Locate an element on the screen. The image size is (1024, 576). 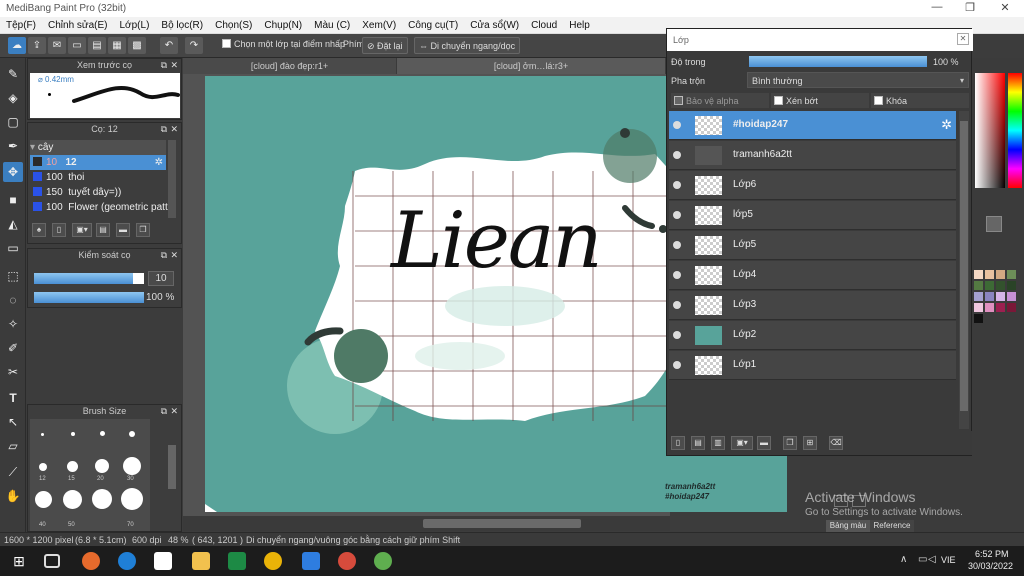
protect-alpha-option: Bảo vệ alpha is located at coordinates (720, 100).